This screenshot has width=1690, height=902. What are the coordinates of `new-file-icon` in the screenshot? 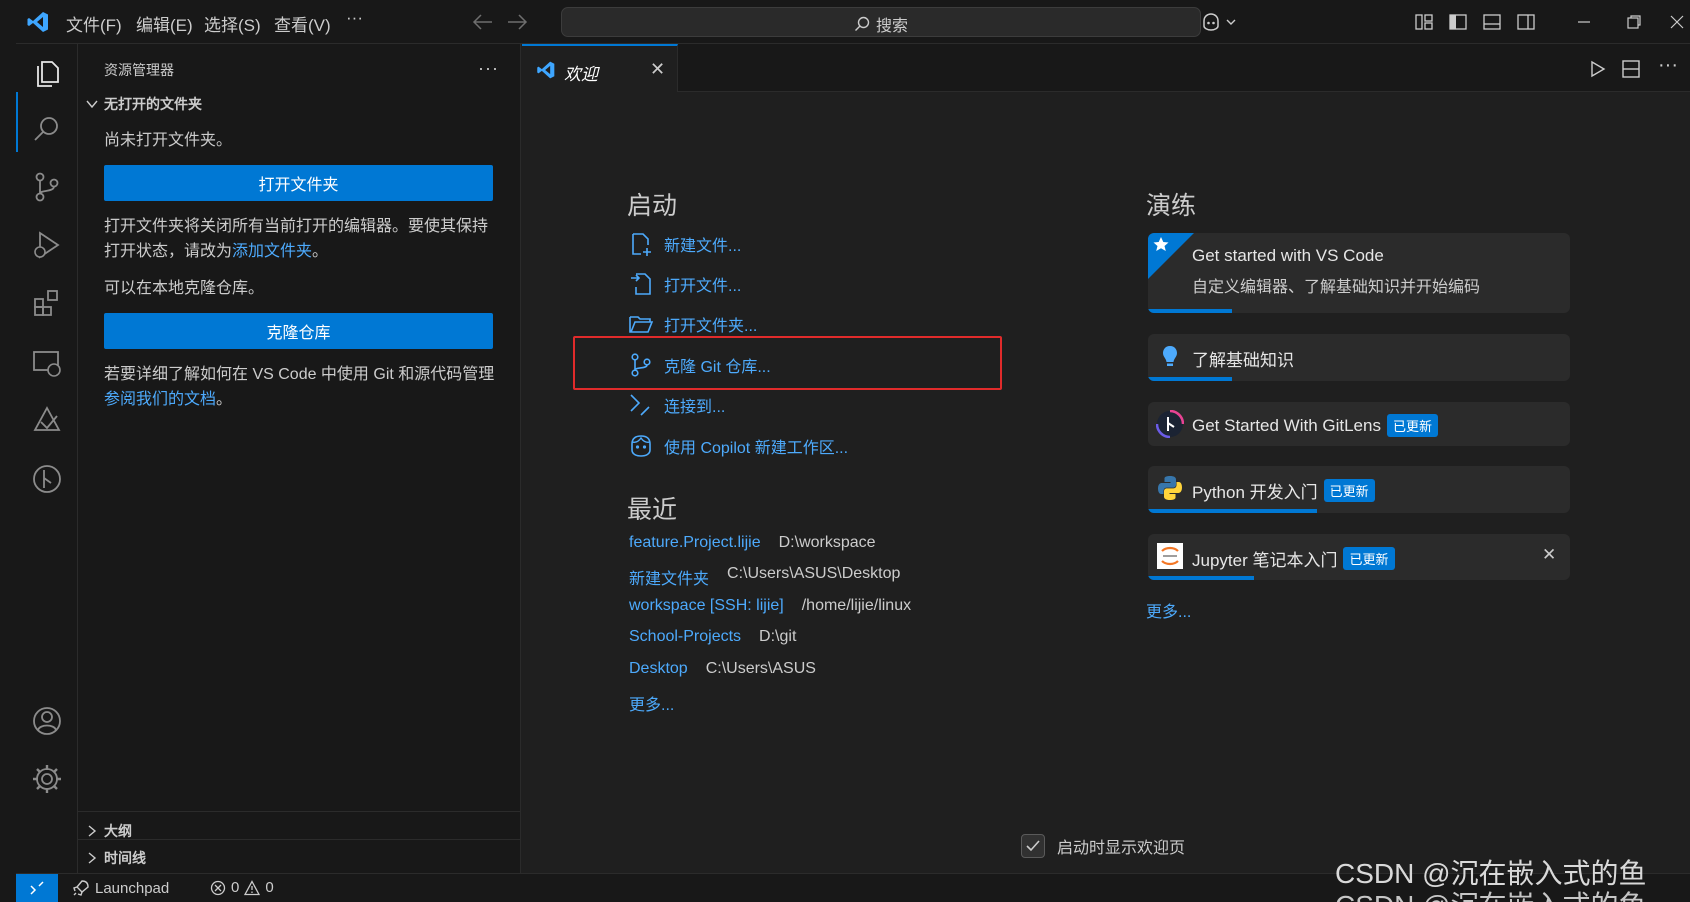 It's located at (641, 244).